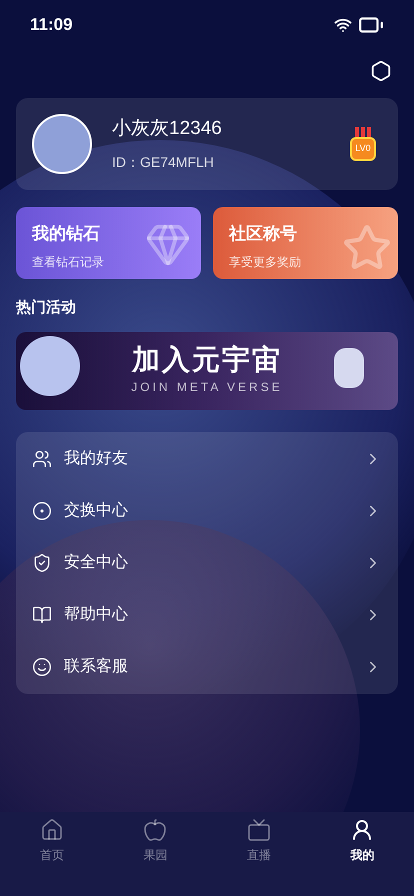  I want to click on tv-icon, so click(258, 830).